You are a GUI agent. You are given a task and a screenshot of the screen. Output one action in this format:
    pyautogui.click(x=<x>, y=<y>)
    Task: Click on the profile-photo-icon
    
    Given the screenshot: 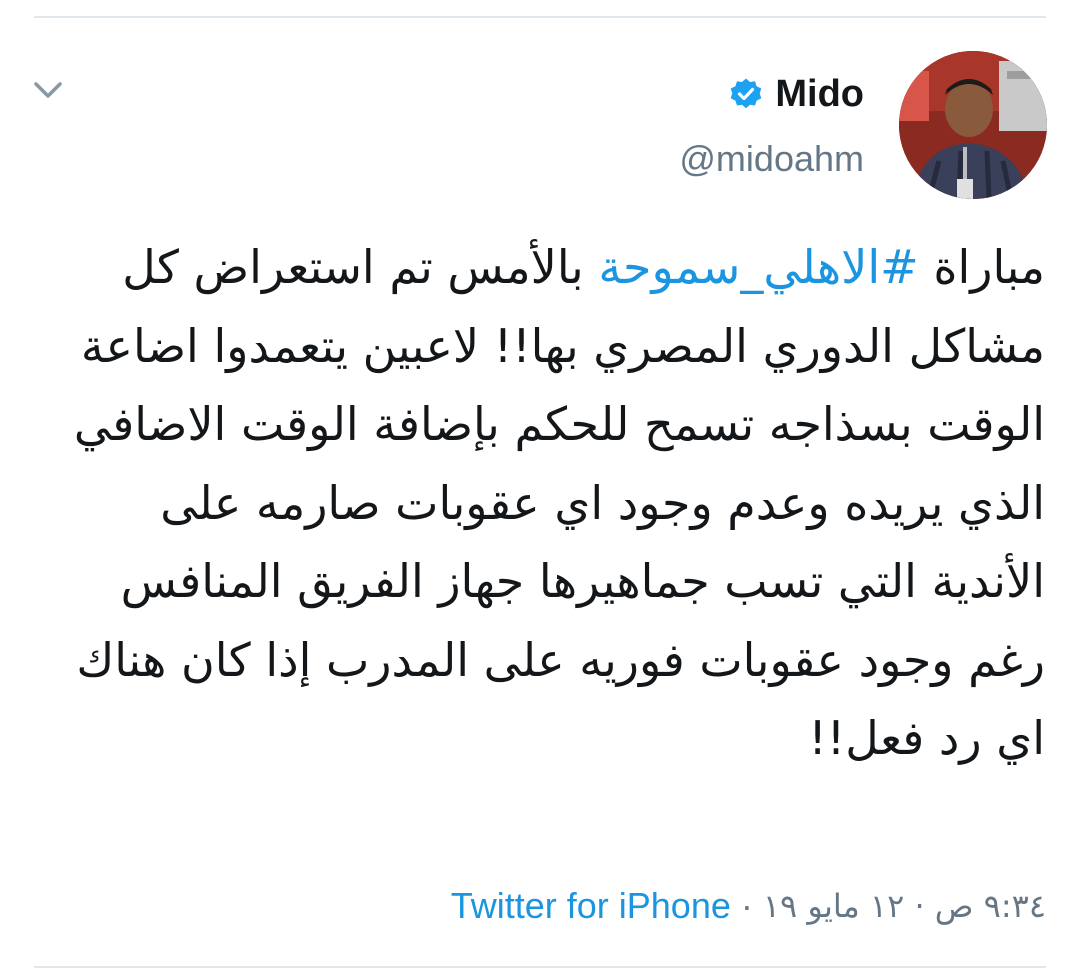 What is the action you would take?
    pyautogui.click(x=973, y=125)
    